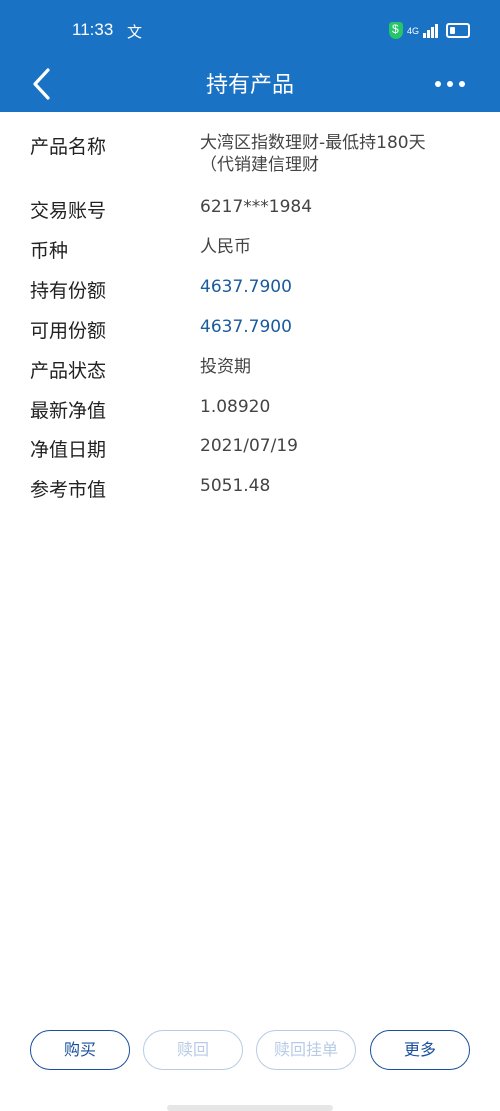  Describe the element at coordinates (412, 30) in the screenshot. I see `network-type: 4G` at that location.